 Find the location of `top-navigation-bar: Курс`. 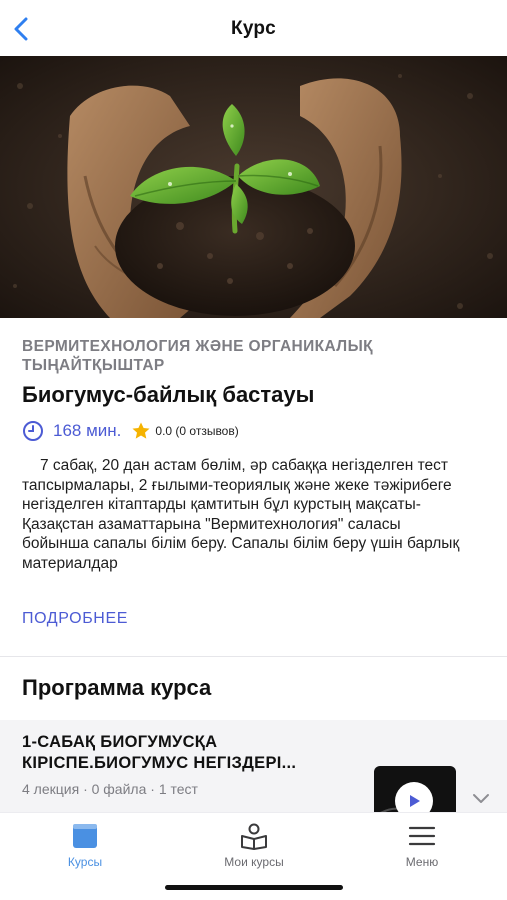

top-navigation-bar: Курс is located at coordinates (253, 29).